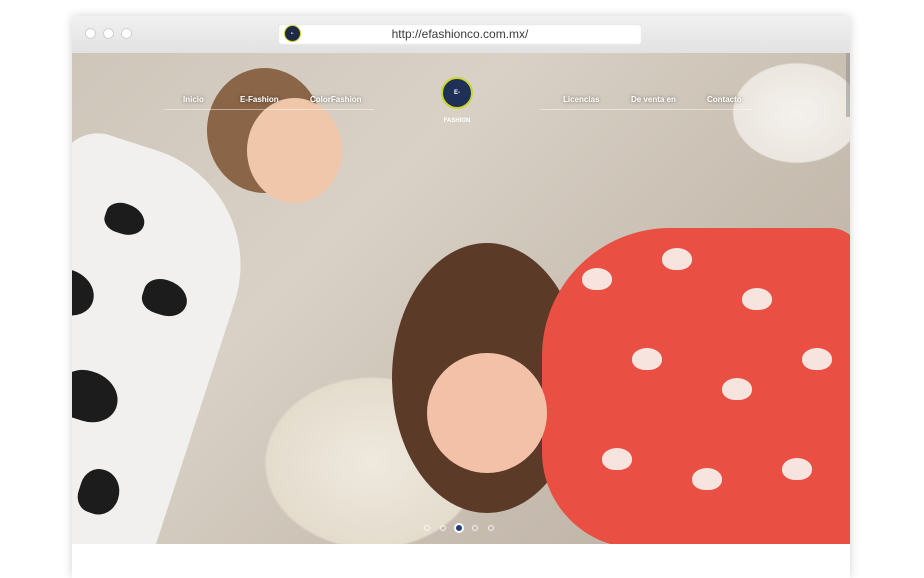  What do you see at coordinates (90, 33) in the screenshot?
I see `window-close-button` at bounding box center [90, 33].